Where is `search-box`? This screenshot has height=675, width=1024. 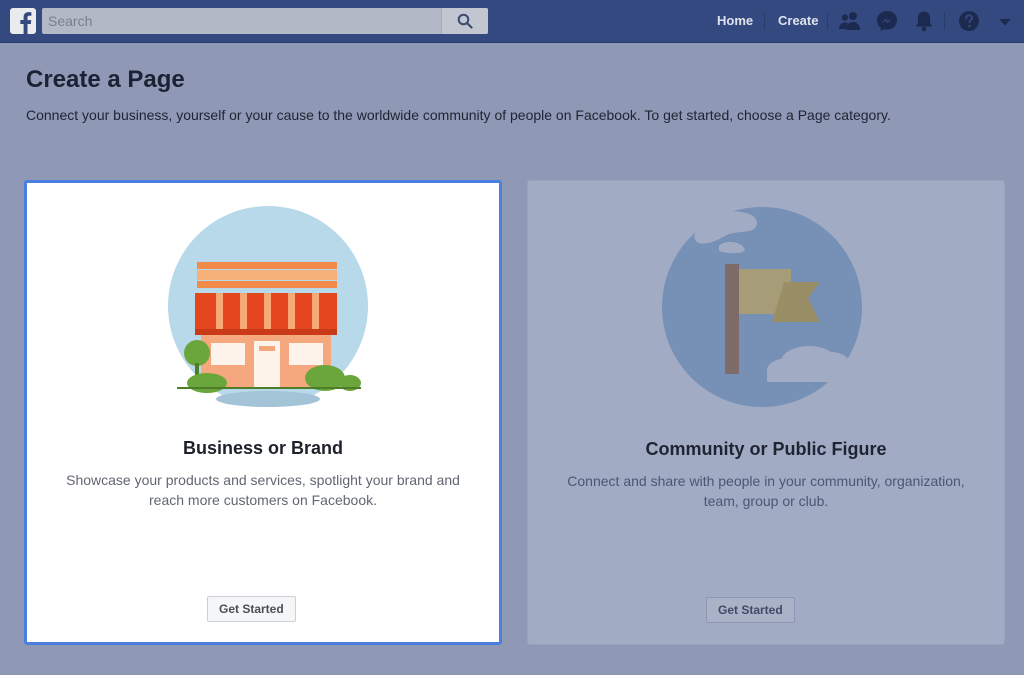
search-box is located at coordinates (265, 21).